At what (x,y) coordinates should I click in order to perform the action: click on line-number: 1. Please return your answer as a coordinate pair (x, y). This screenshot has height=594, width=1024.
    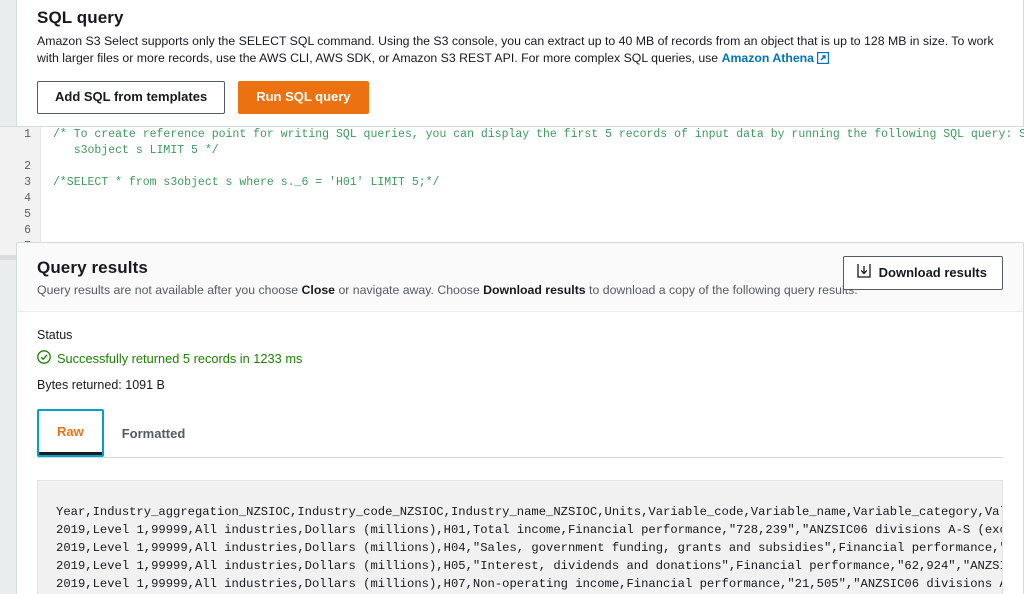
    Looking at the image, I should click on (27, 134).